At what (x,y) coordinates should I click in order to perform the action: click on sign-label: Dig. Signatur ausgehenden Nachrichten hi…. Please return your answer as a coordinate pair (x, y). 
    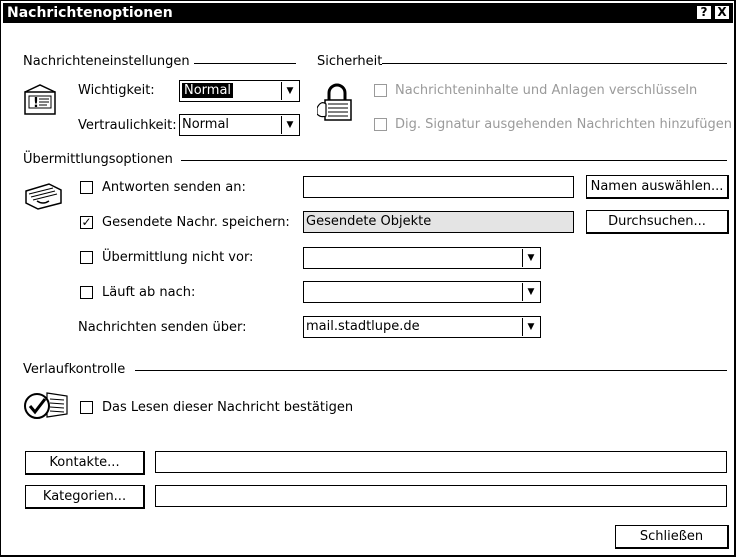
    Looking at the image, I should click on (563, 124).